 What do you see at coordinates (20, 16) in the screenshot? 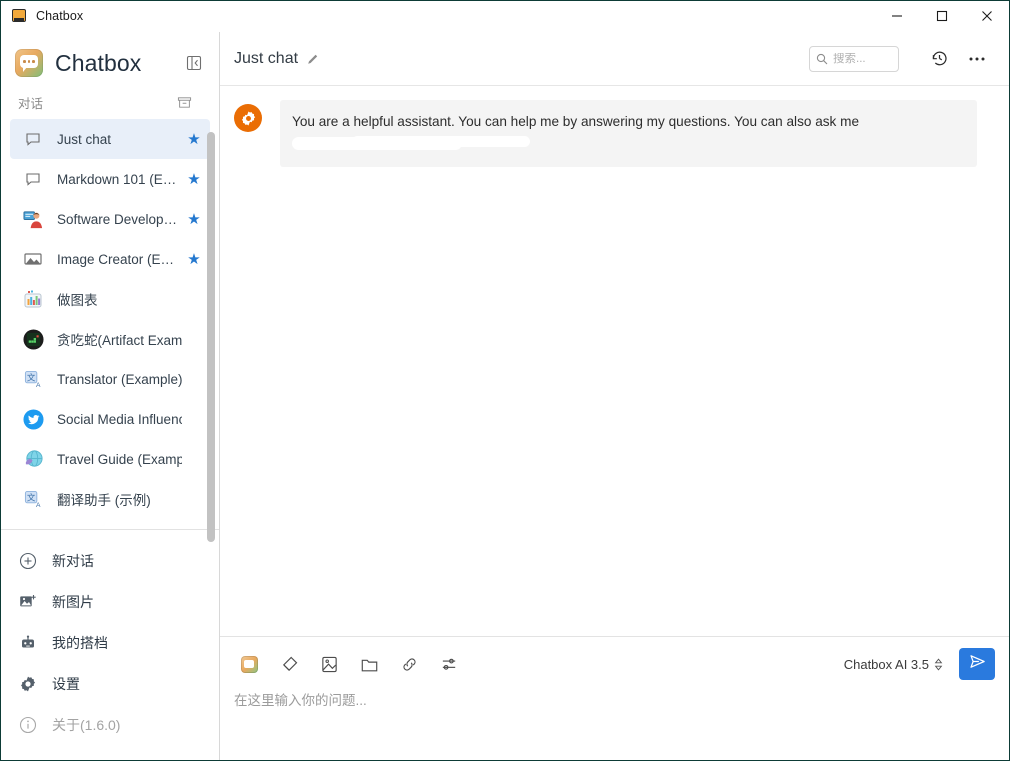
I see `chatbox-app-icon` at bounding box center [20, 16].